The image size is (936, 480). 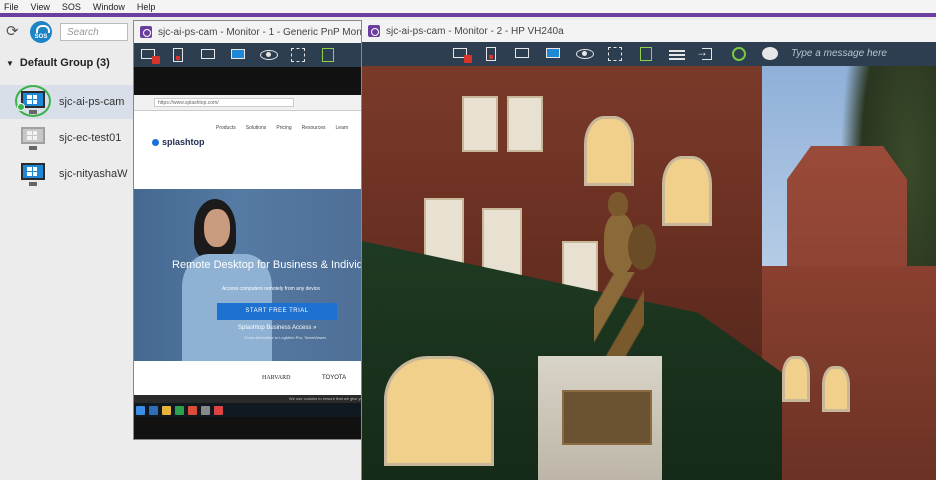 What do you see at coordinates (277, 311) in the screenshot?
I see `start-free-trial-button: START FREE TRIAL` at bounding box center [277, 311].